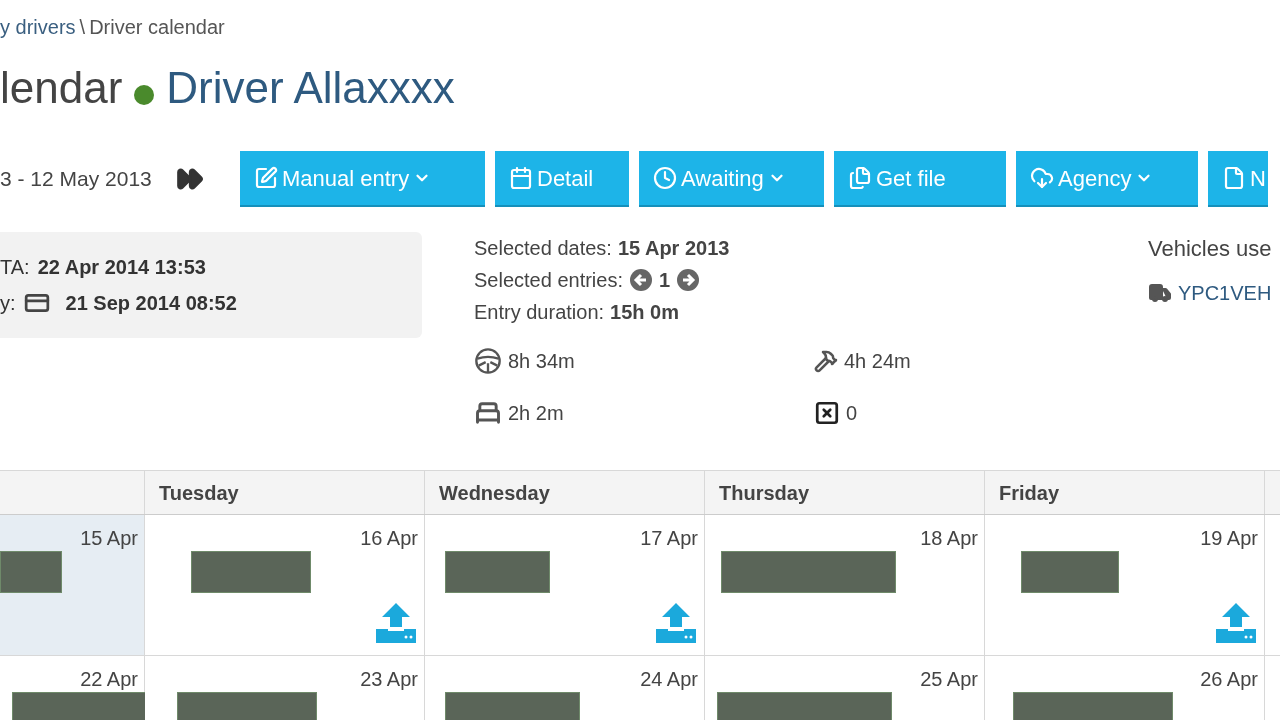  Describe the element at coordinates (827, 413) in the screenshot. I see `x-box-icon` at that location.